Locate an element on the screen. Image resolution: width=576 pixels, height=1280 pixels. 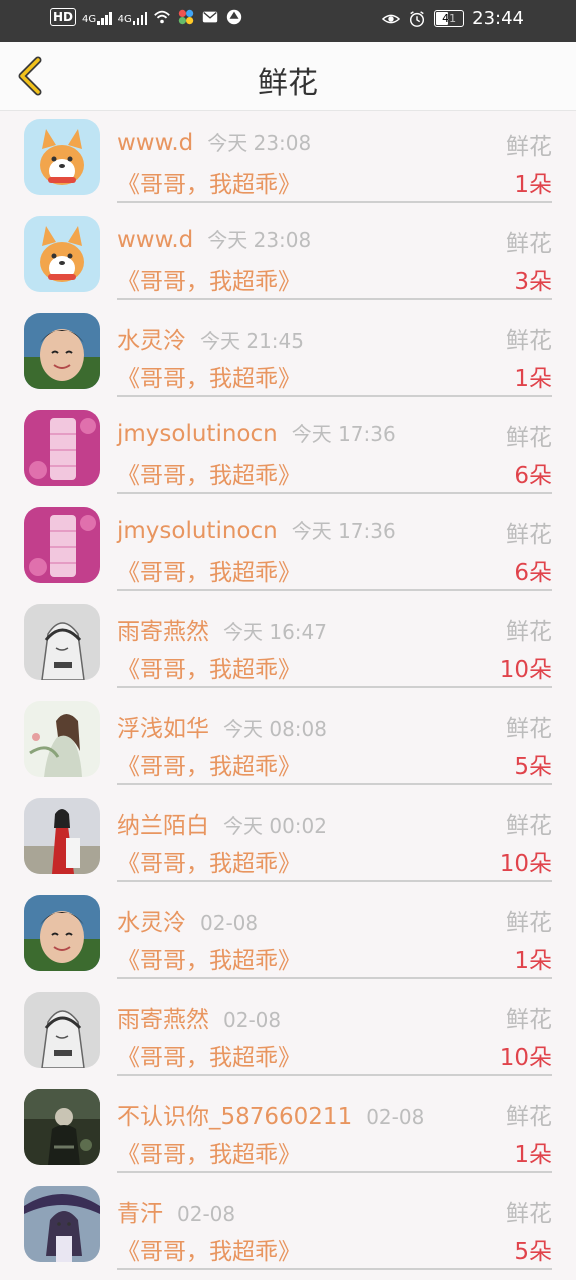
flower-count: 10朵 is located at coordinates (525, 670).